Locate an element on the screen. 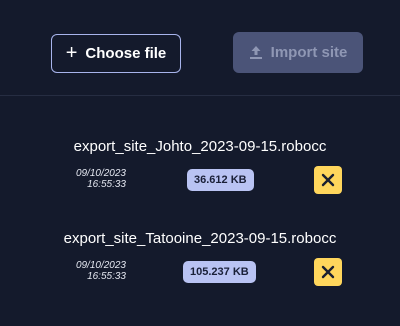 Image resolution: width=400 pixels, height=326 pixels. file-name: export_site_Johto_2023-09-15.robocc is located at coordinates (200, 146).